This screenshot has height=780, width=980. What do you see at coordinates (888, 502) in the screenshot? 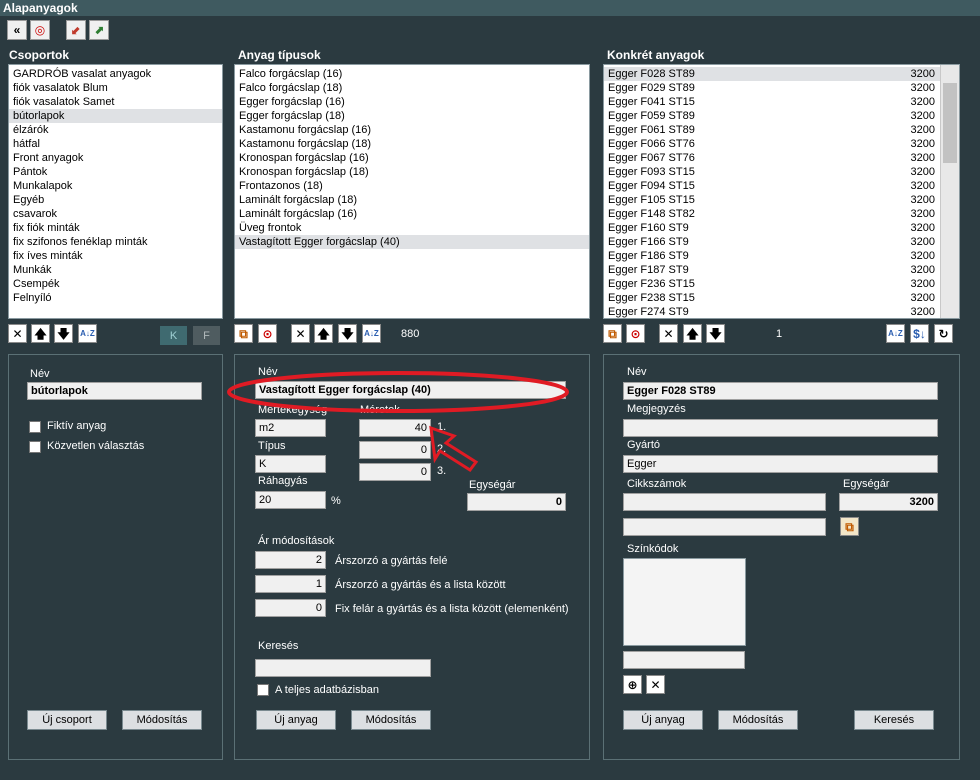
I see `material-unit-price-input: 3200` at bounding box center [888, 502].